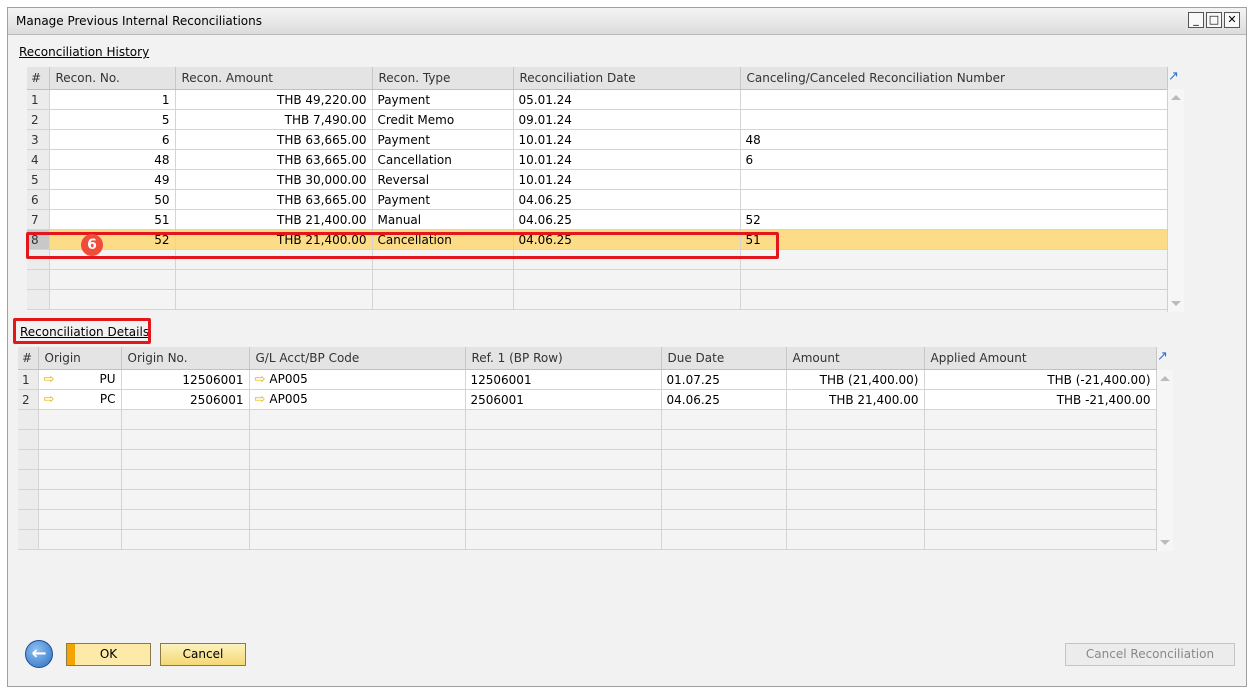 The width and height of the screenshot is (1255, 694). Describe the element at coordinates (954, 139) in the screenshot. I see `canceling-number-cell: 48` at that location.